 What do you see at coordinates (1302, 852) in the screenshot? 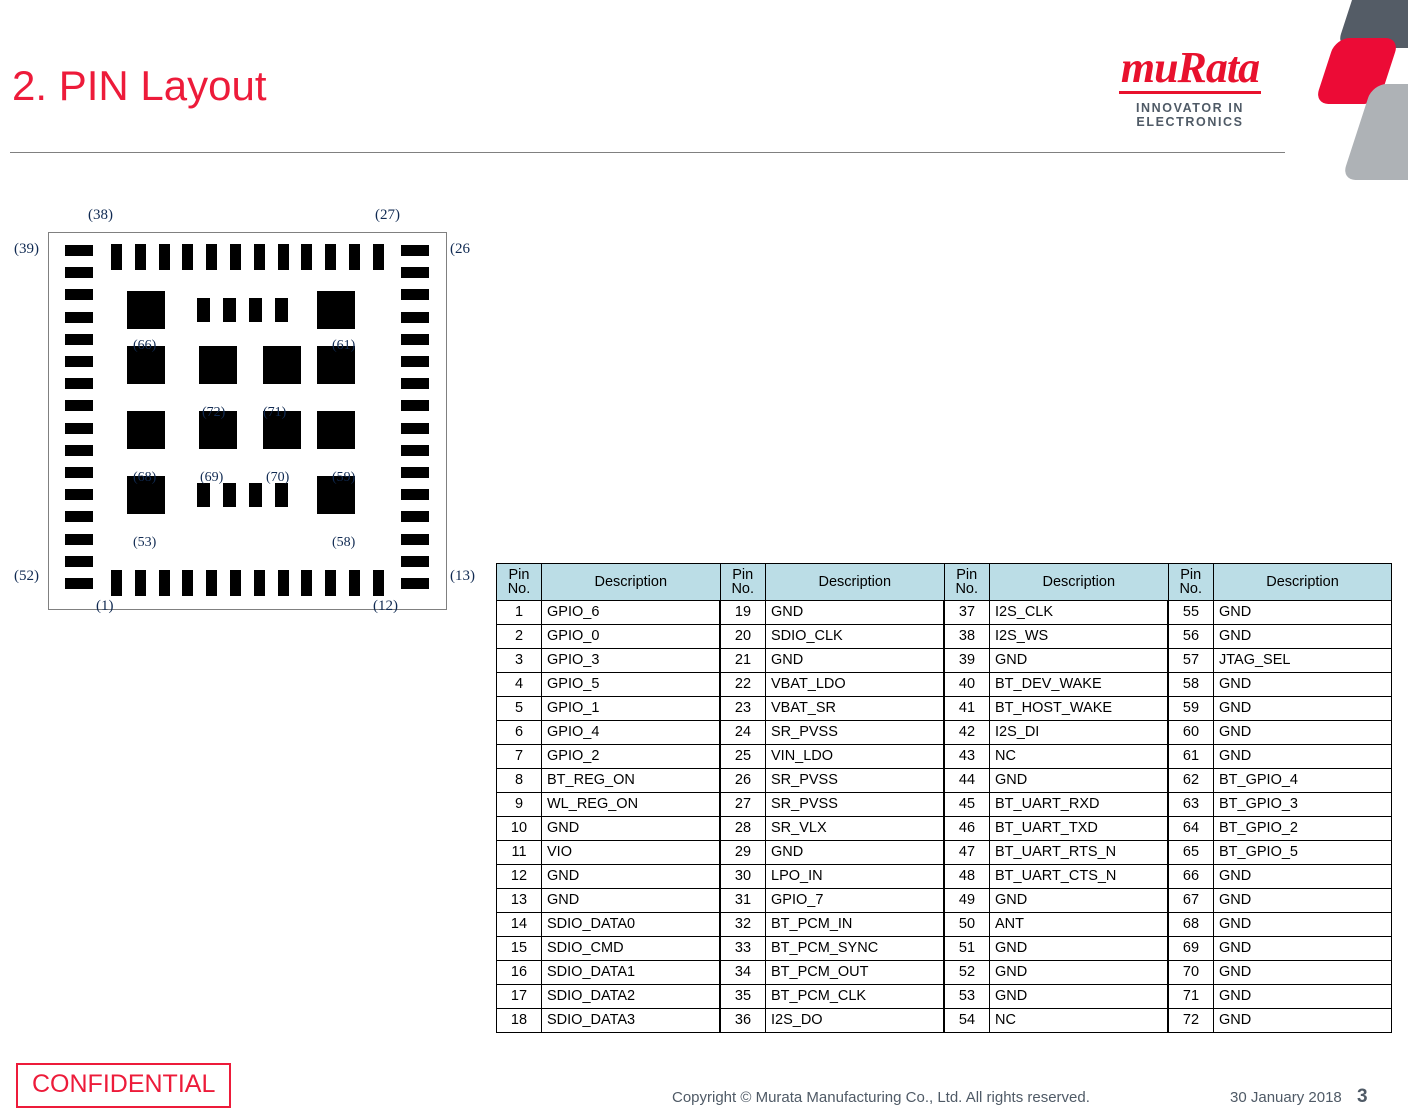
I see `cell-description: BT_GPIO_5` at bounding box center [1302, 852].